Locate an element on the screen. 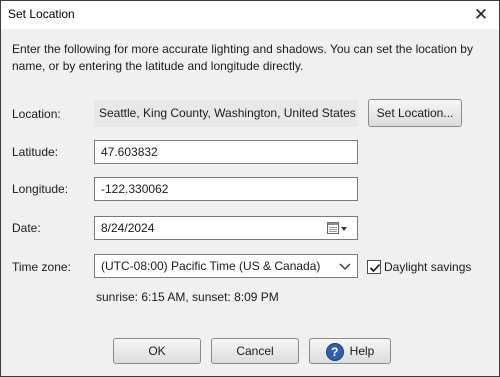  date-label: Date: is located at coordinates (26, 228).